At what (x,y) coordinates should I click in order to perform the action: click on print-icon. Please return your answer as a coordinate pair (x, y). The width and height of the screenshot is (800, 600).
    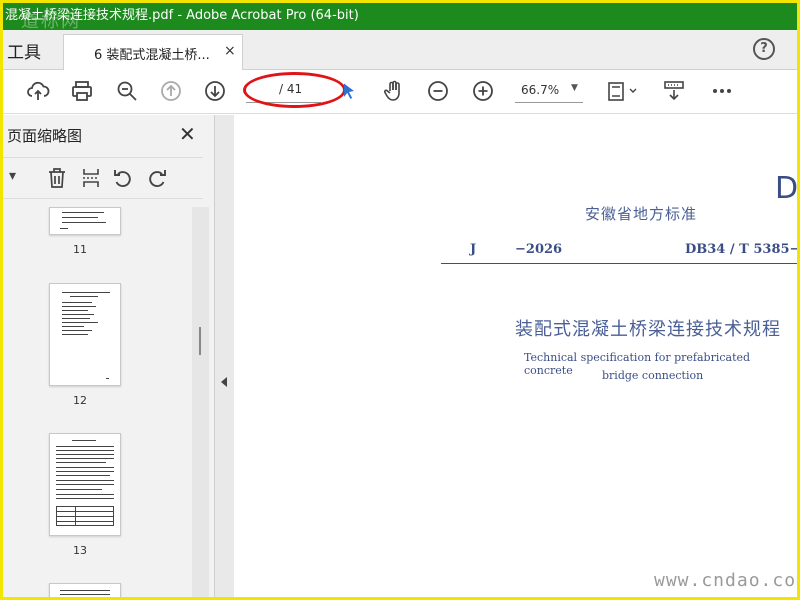
    Looking at the image, I should click on (82, 91).